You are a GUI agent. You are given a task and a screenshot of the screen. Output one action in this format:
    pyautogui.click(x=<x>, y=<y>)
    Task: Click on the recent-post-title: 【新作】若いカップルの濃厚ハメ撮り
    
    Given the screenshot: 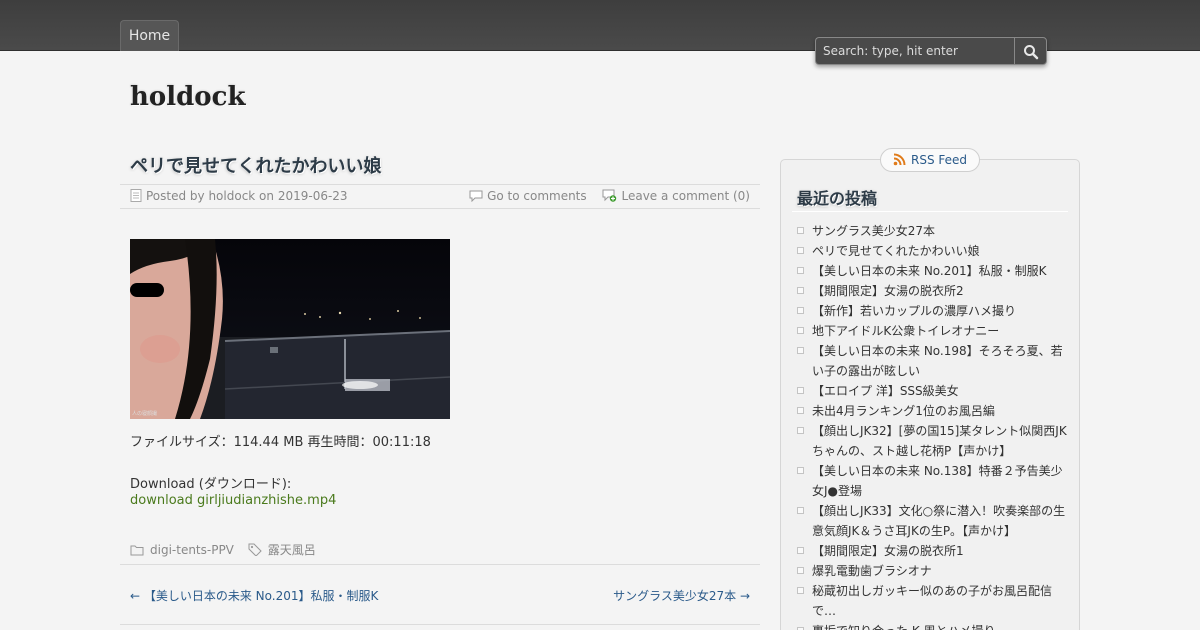 What is the action you would take?
    pyautogui.click(x=914, y=311)
    